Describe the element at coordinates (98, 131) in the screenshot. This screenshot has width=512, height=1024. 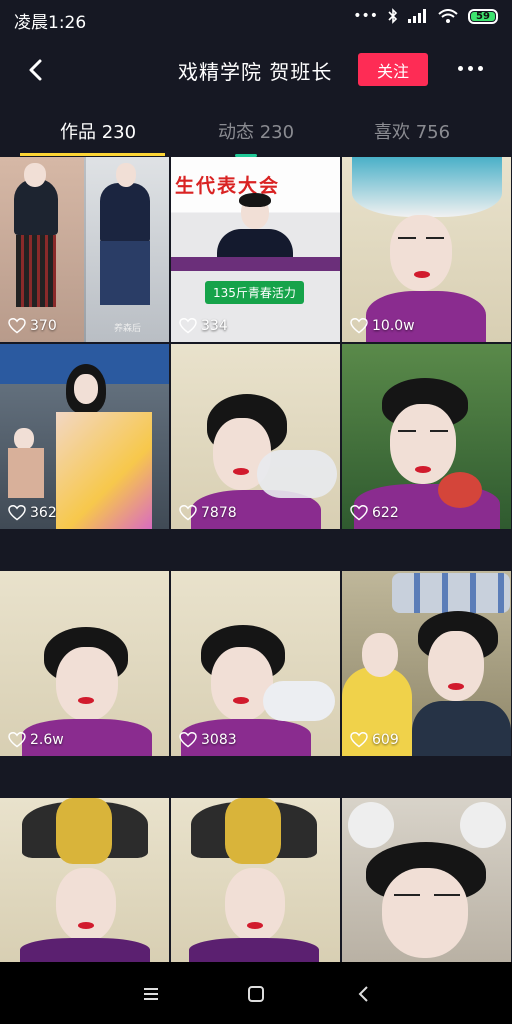
I see `tab-works: 作品 230` at that location.